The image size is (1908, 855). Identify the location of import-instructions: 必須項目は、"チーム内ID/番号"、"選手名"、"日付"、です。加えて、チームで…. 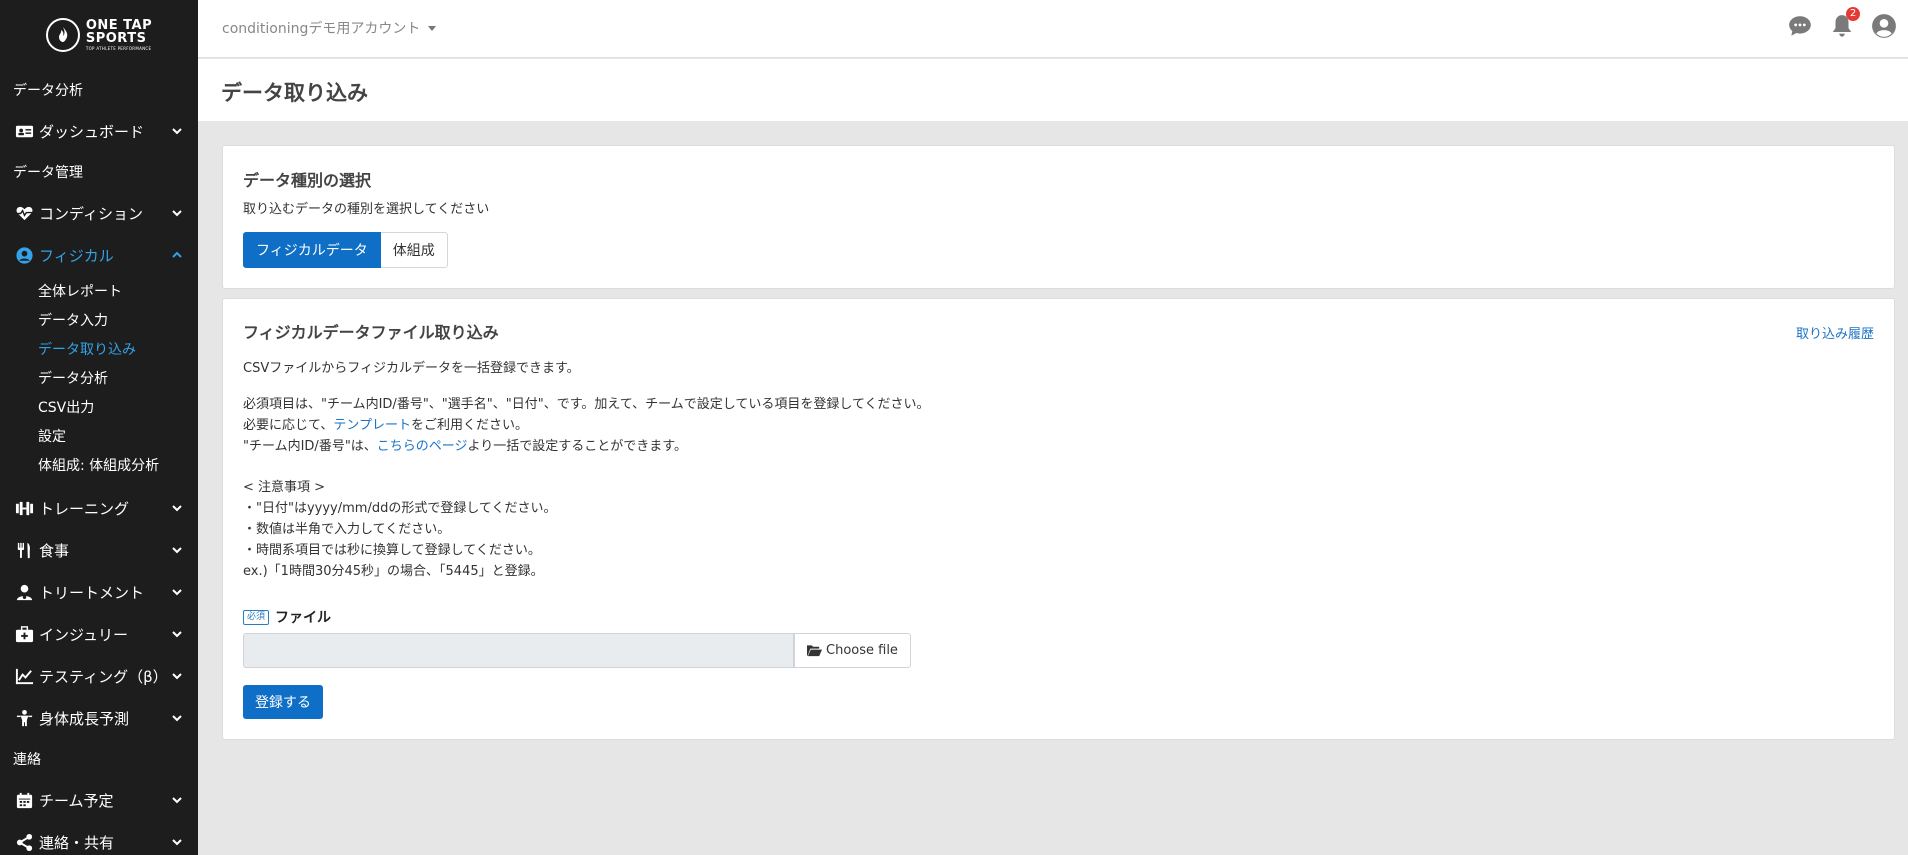
(586, 425).